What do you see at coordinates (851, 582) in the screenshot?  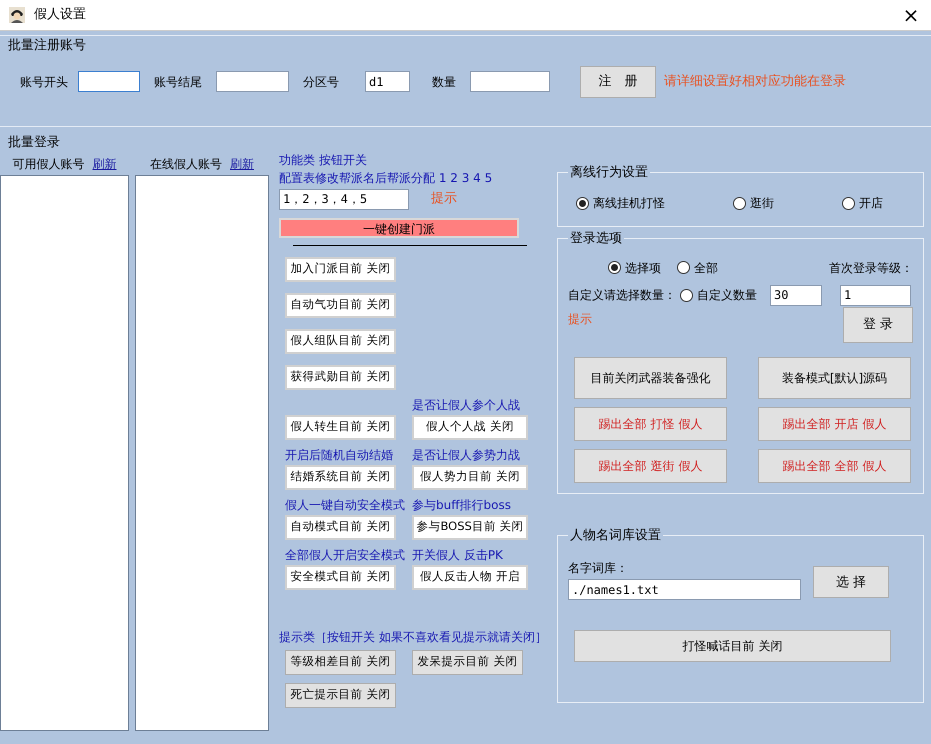 I see `choose-button: 选 择` at bounding box center [851, 582].